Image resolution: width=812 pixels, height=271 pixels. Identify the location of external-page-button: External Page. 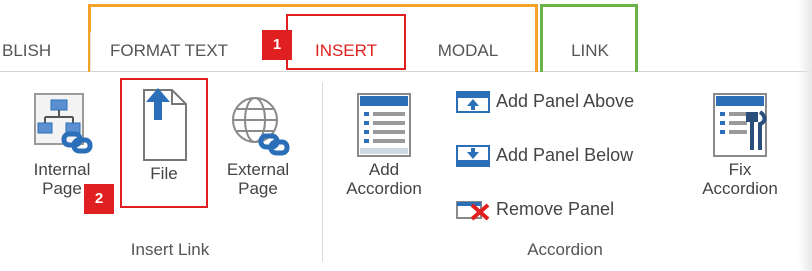
(258, 144).